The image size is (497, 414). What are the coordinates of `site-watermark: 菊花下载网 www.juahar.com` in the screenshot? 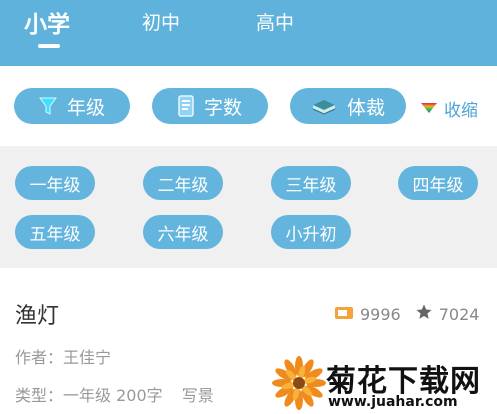 It's located at (384, 383).